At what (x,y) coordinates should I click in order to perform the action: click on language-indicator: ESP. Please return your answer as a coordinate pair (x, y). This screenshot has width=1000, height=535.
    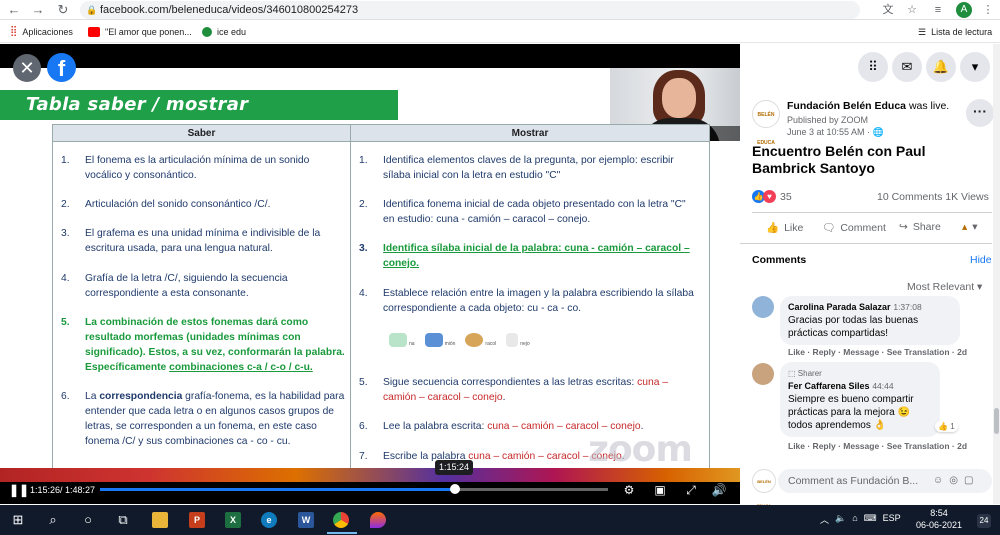
    Looking at the image, I should click on (892, 519).